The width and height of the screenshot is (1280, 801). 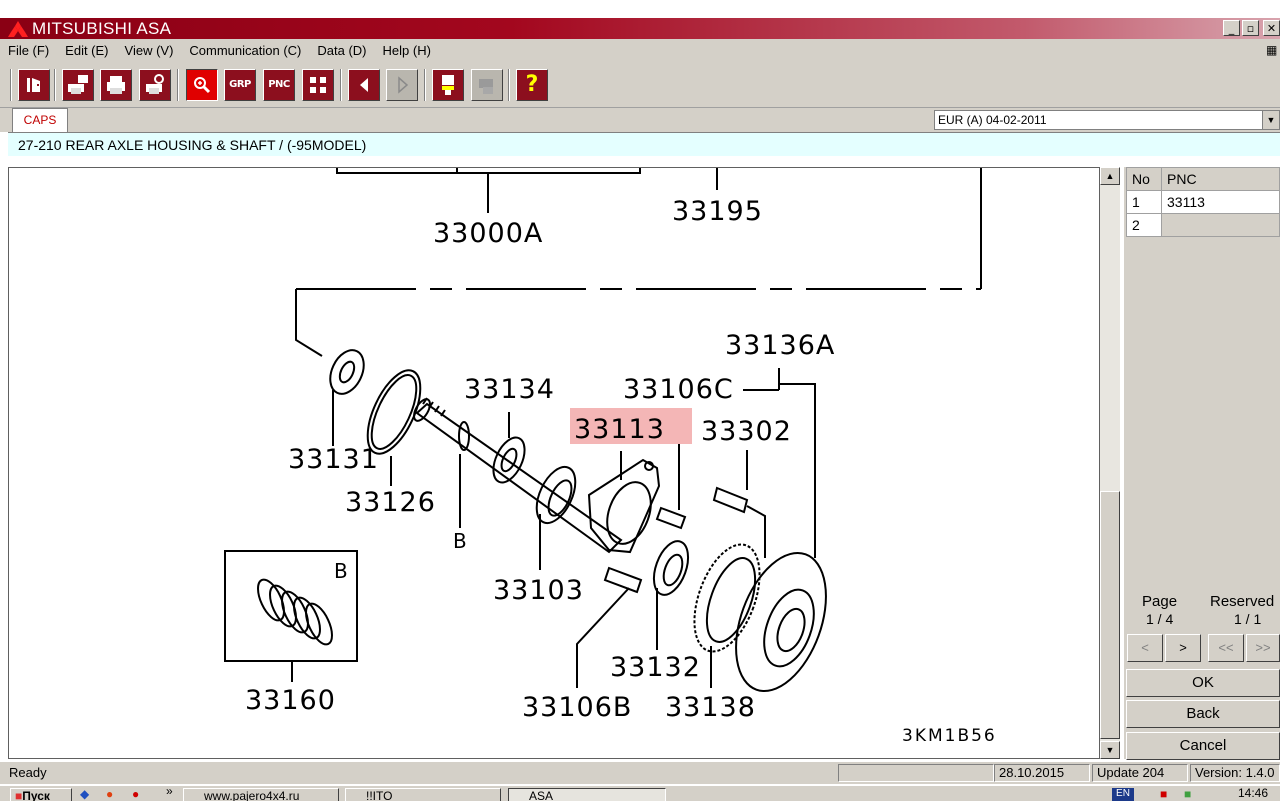 I want to click on label-33131: 33131, so click(x=333, y=459).